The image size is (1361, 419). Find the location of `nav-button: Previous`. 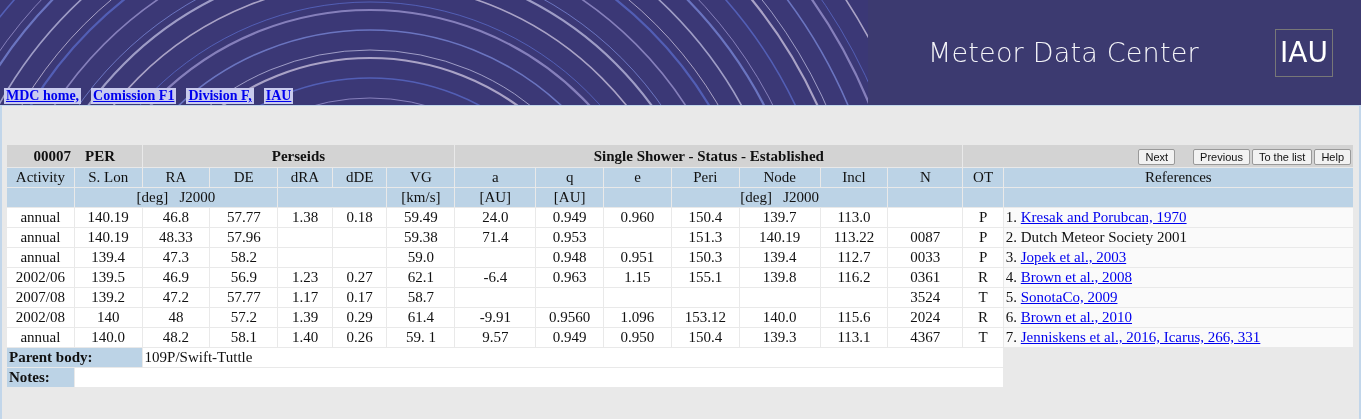

nav-button: Previous is located at coordinates (1221, 156).